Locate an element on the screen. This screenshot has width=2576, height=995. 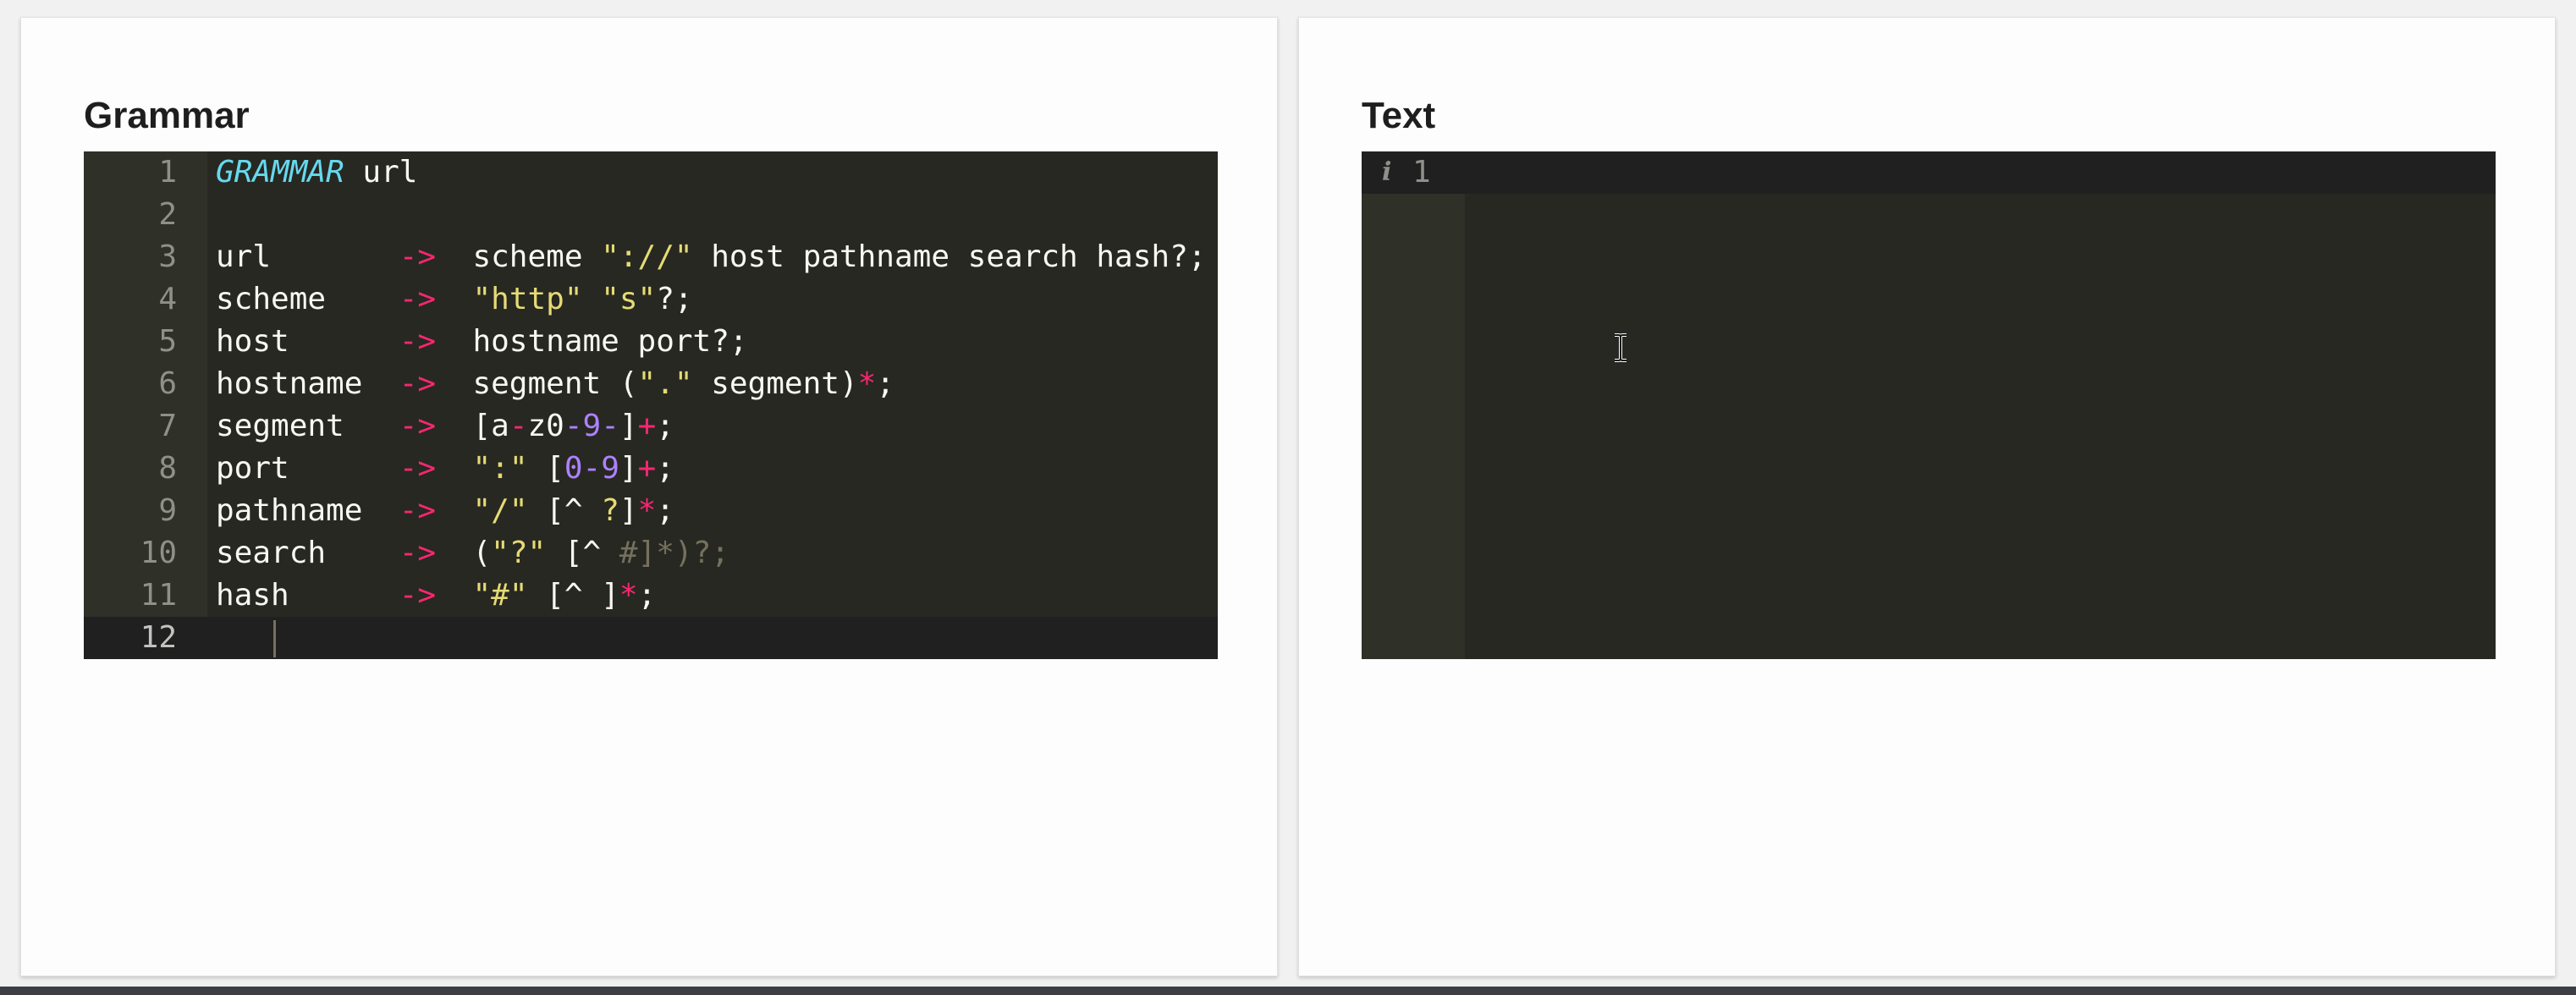
code-token: ( is located at coordinates (464, 553).